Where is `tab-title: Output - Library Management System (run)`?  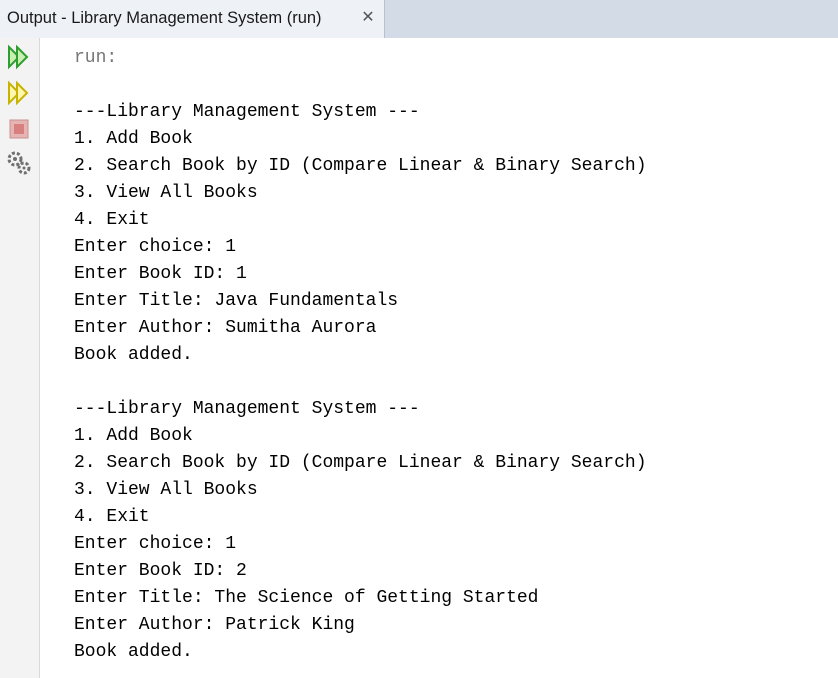 tab-title: Output - Library Management System (run) is located at coordinates (164, 18).